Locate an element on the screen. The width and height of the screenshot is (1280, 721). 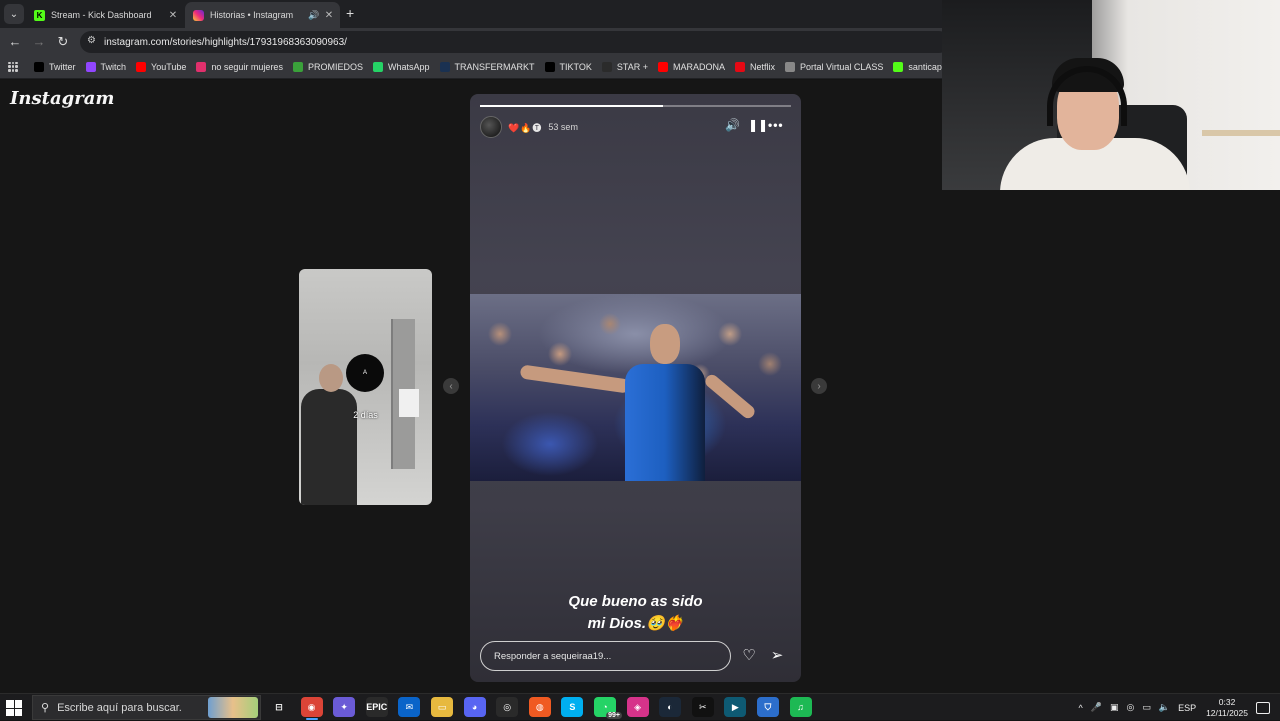
person-graphic is located at coordinates (329, 447).